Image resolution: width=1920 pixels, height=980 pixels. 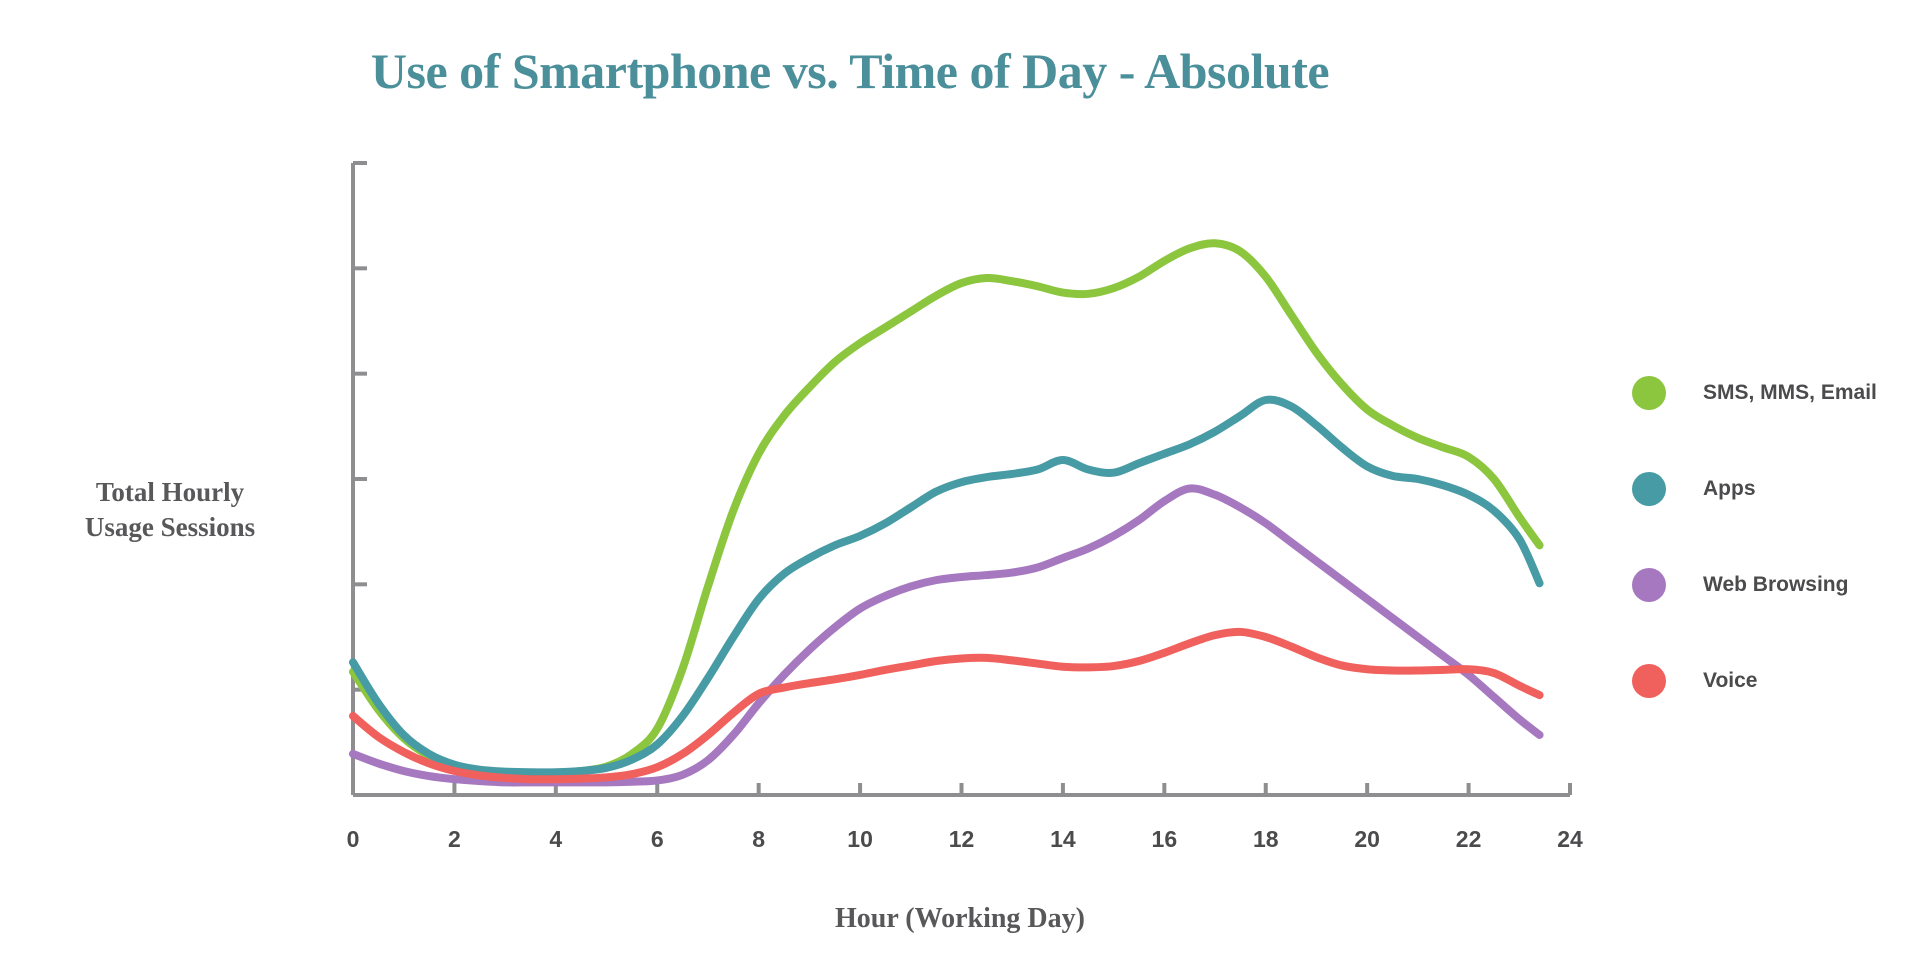 What do you see at coordinates (353, 839) in the screenshot?
I see `x-axis-tick-label: 0` at bounding box center [353, 839].